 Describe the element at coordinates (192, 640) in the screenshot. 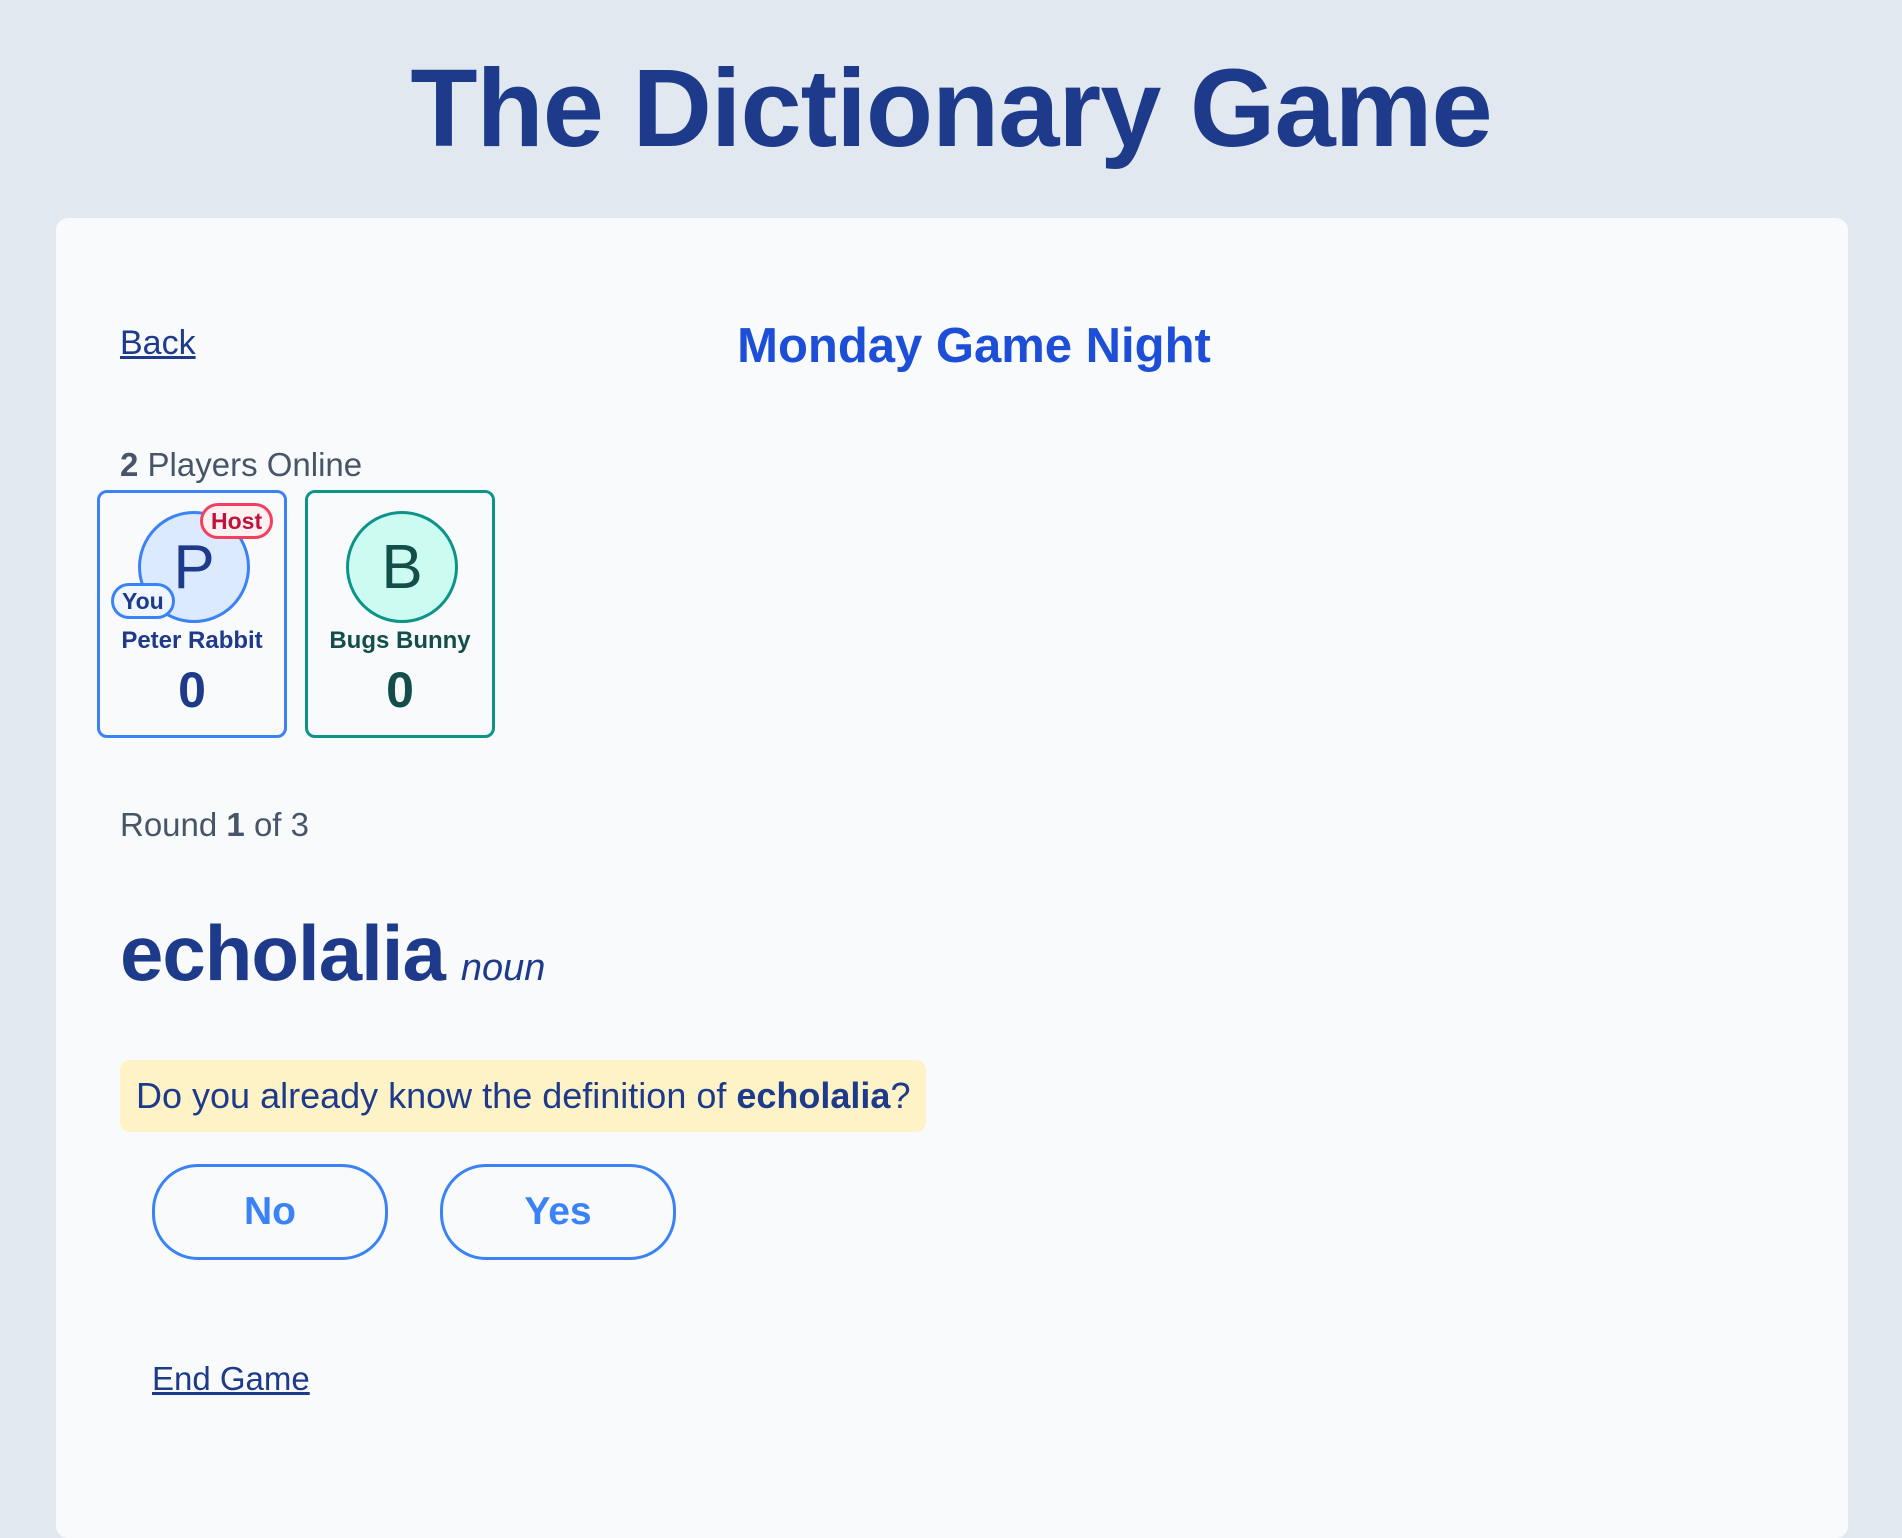

I see `player-name: Peter Rabbit` at that location.